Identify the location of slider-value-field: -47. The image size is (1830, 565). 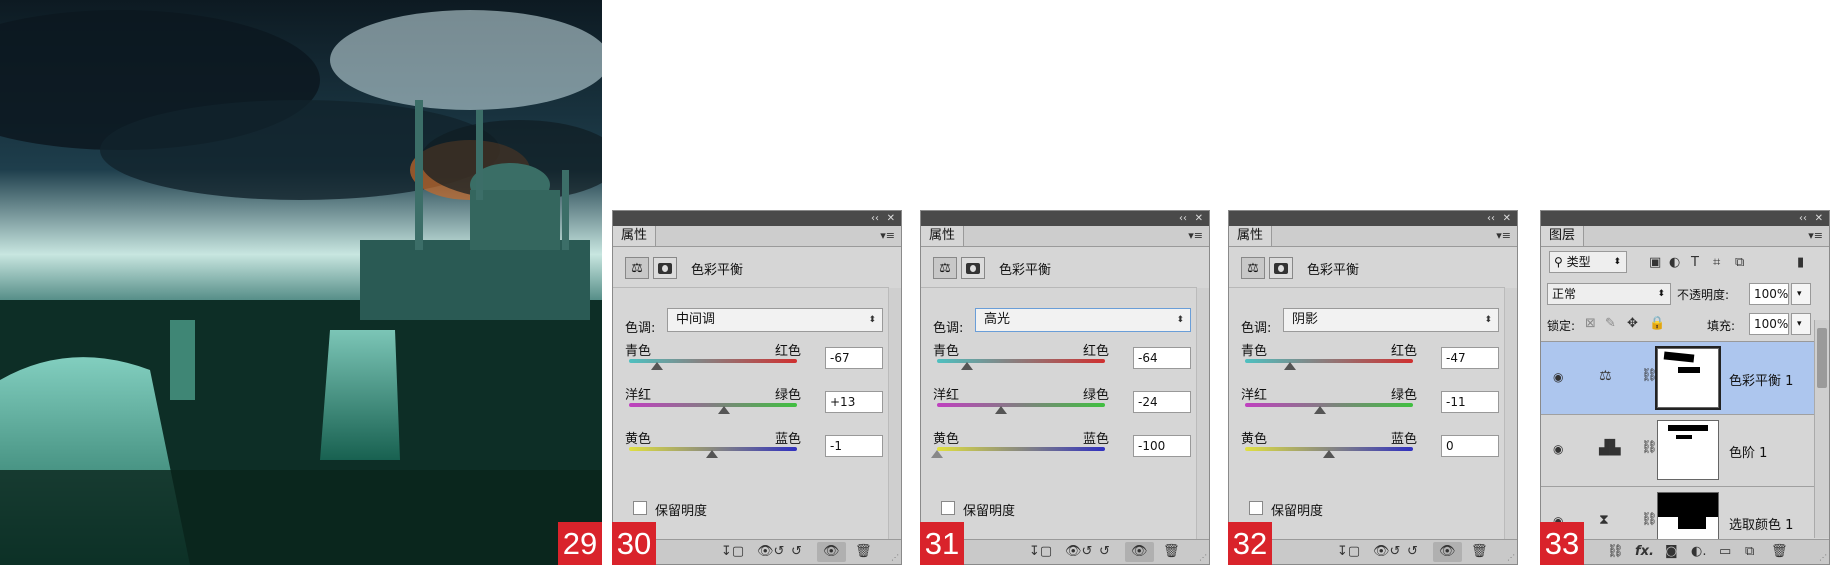
(1470, 358).